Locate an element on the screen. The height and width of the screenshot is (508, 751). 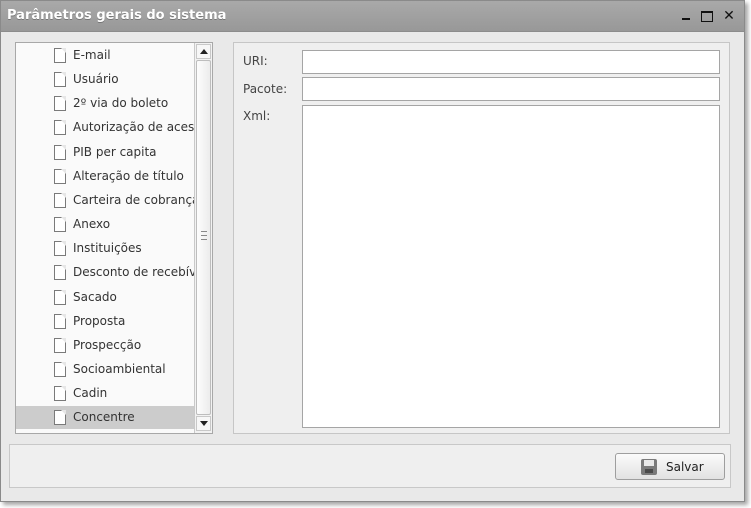
save-button-label: Salvar is located at coordinates (685, 467).